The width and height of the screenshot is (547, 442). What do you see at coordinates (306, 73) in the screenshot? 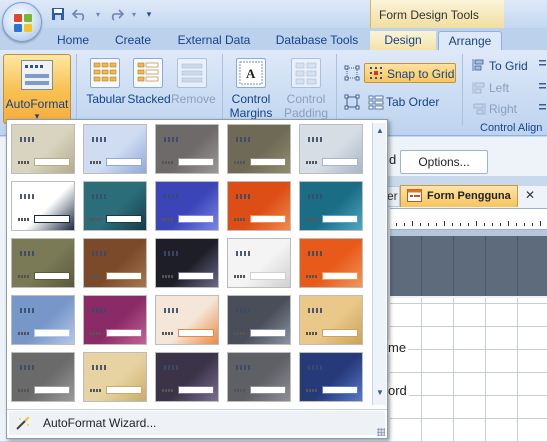
I see `control-padding-icon` at bounding box center [306, 73].